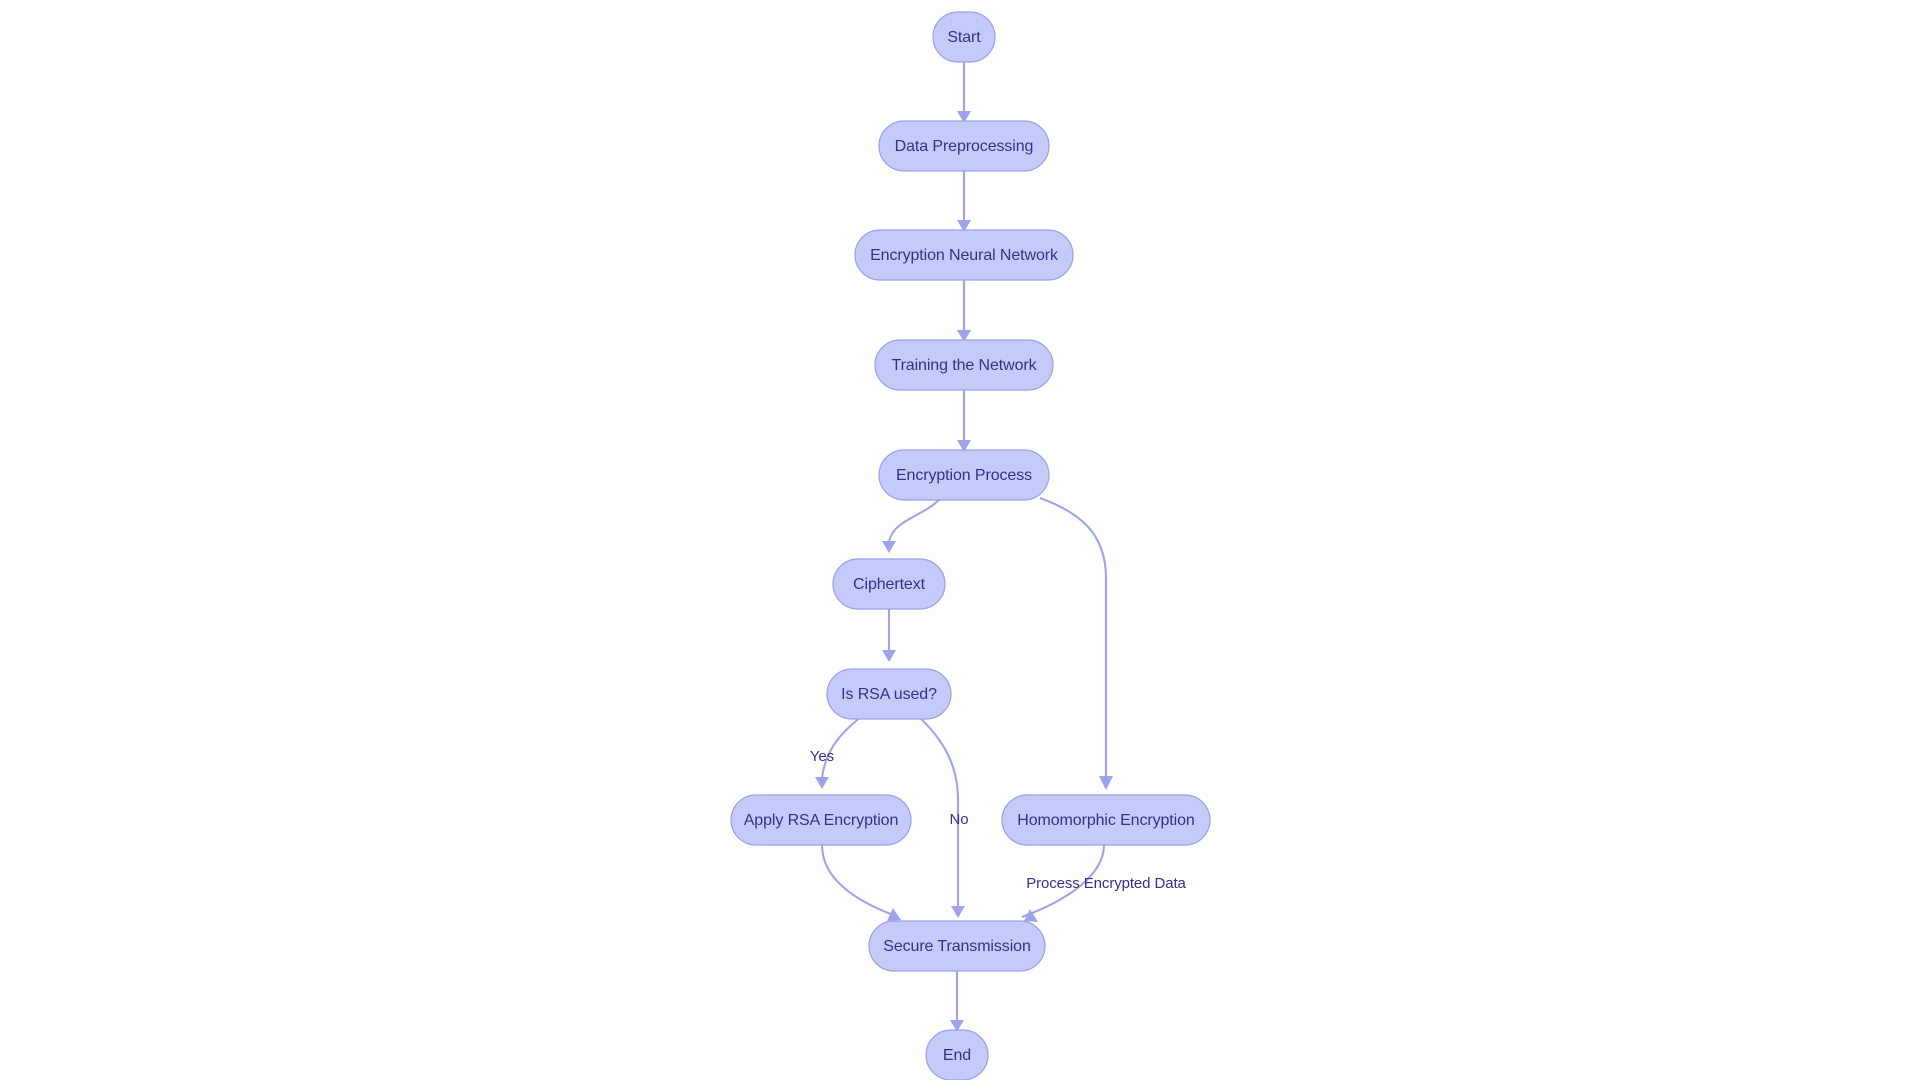  I want to click on node-training-the-network: Training the Network, so click(964, 365).